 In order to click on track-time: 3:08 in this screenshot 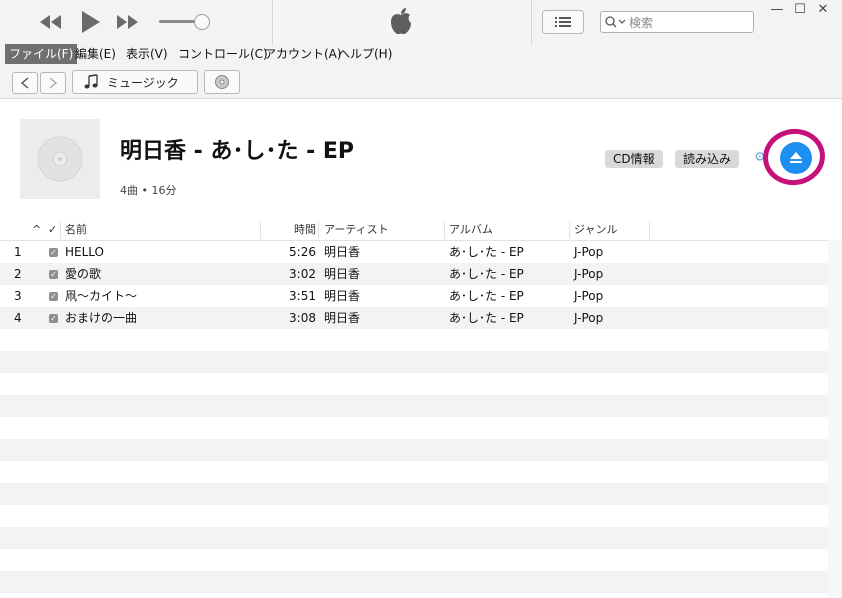, I will do `click(302, 318)`.